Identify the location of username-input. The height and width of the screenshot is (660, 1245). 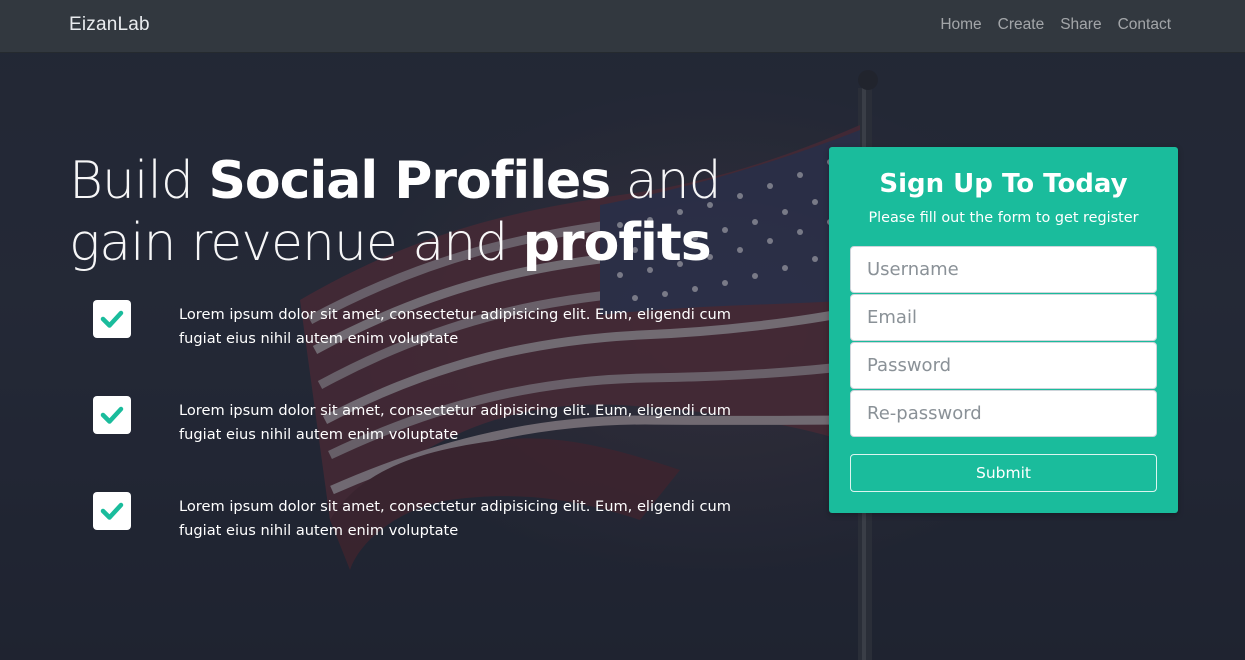
(1003, 269).